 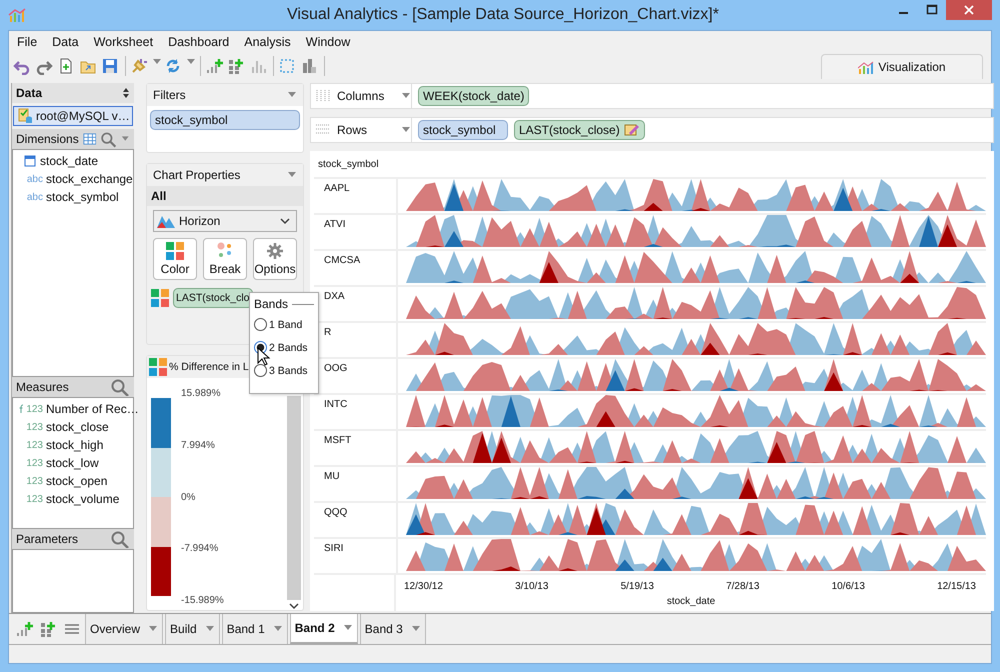 I want to click on row-label: MU, so click(x=356, y=484).